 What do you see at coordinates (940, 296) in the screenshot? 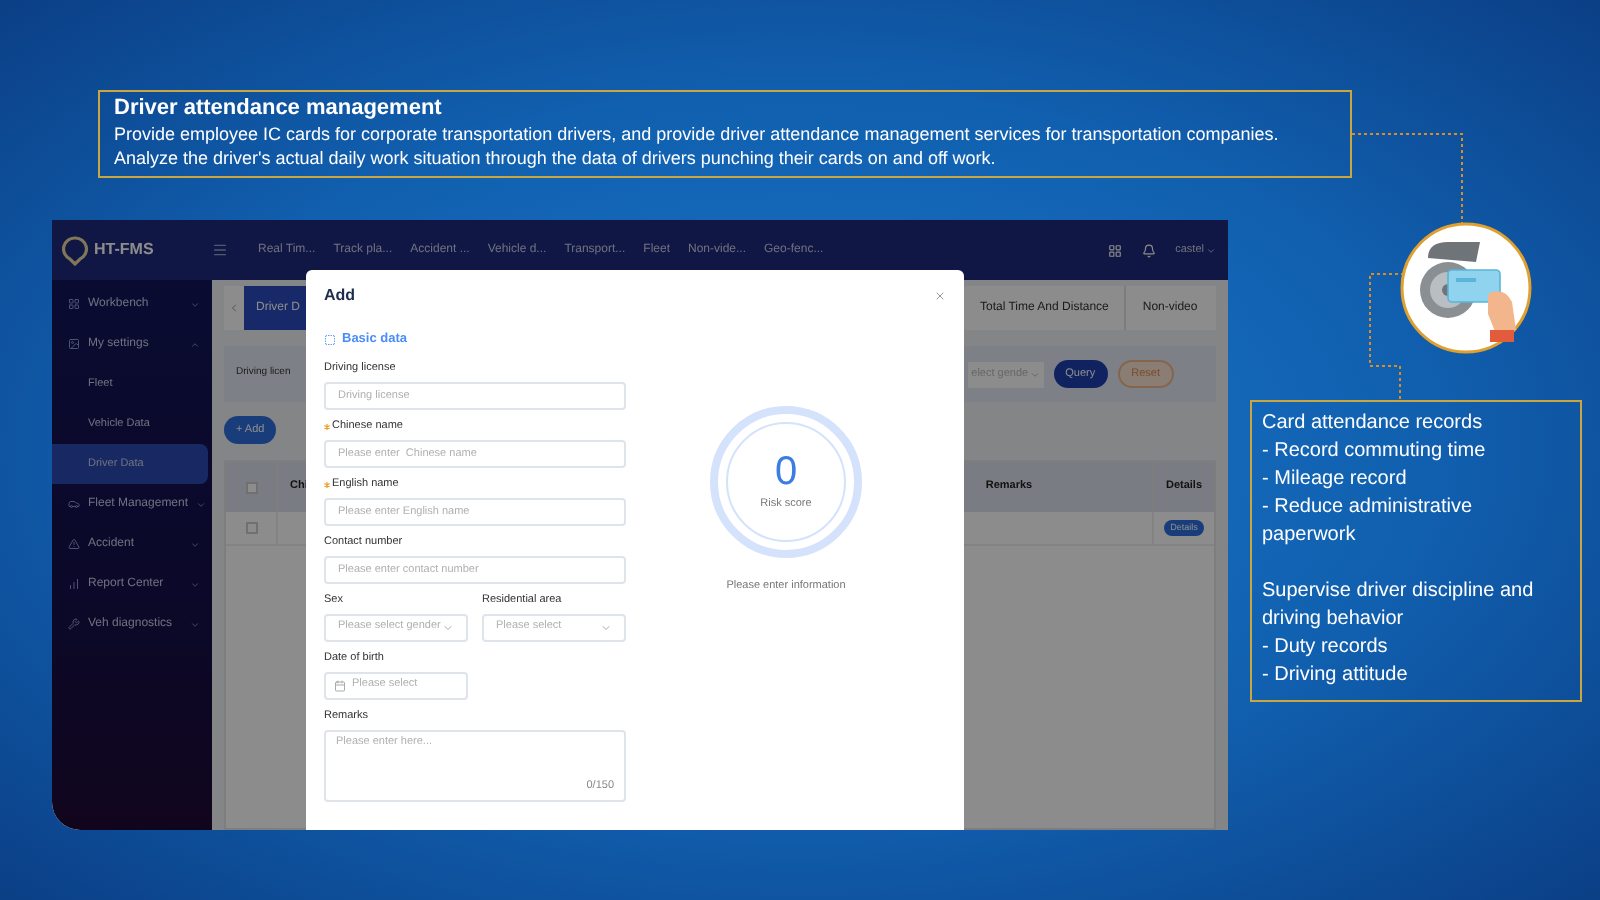
I see `close-icon` at bounding box center [940, 296].